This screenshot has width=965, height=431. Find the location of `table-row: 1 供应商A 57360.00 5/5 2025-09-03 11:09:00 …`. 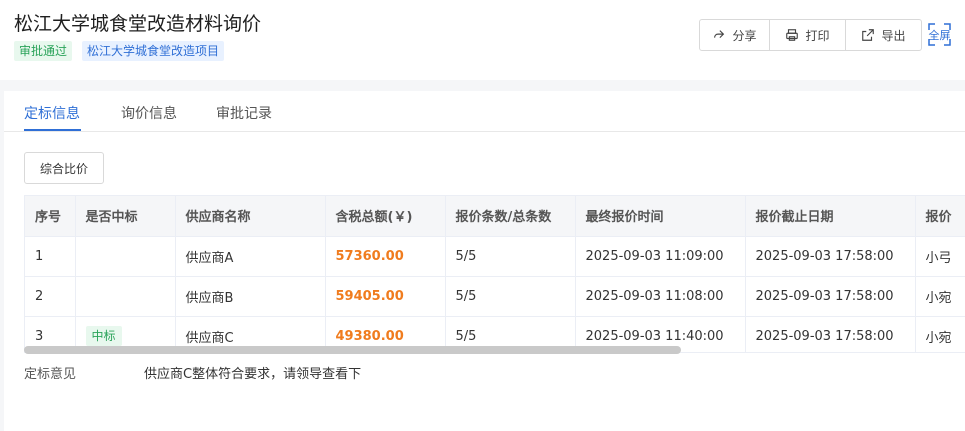

table-row: 1 供应商A 57360.00 5/5 2025-09-03 11:09:00 … is located at coordinates (495, 256).